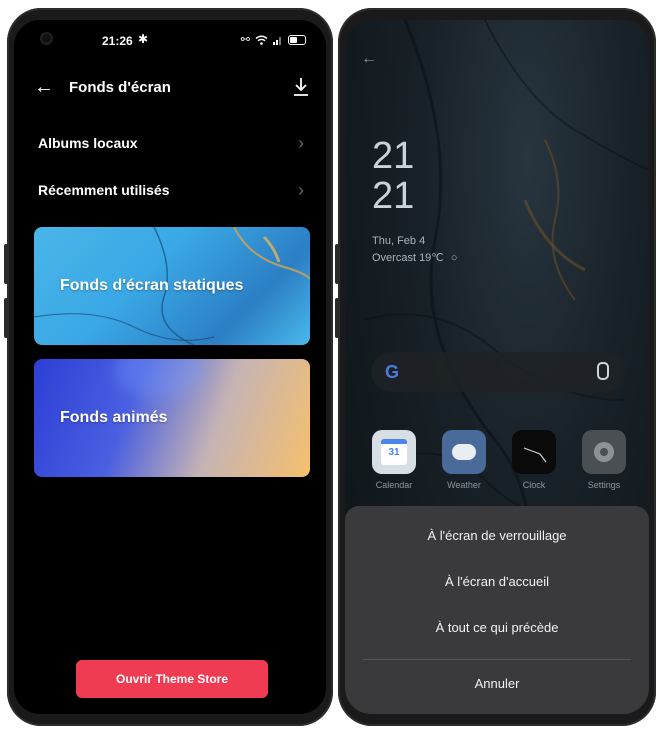 The height and width of the screenshot is (729, 656). I want to click on clock-hour: 21, so click(393, 156).